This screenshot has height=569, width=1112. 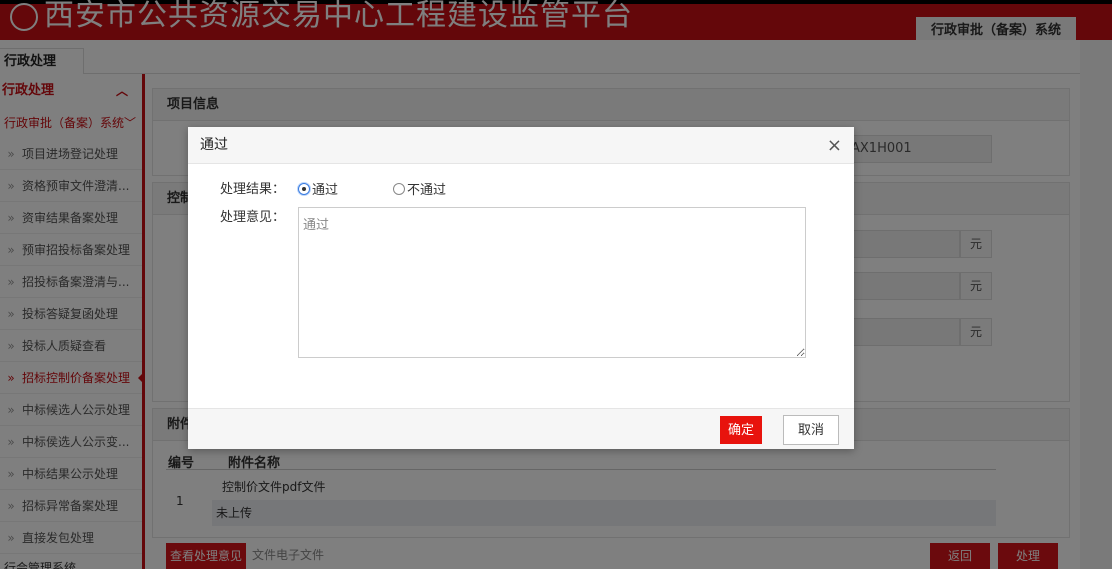 I want to click on radio-checked-icon, so click(x=304, y=188).